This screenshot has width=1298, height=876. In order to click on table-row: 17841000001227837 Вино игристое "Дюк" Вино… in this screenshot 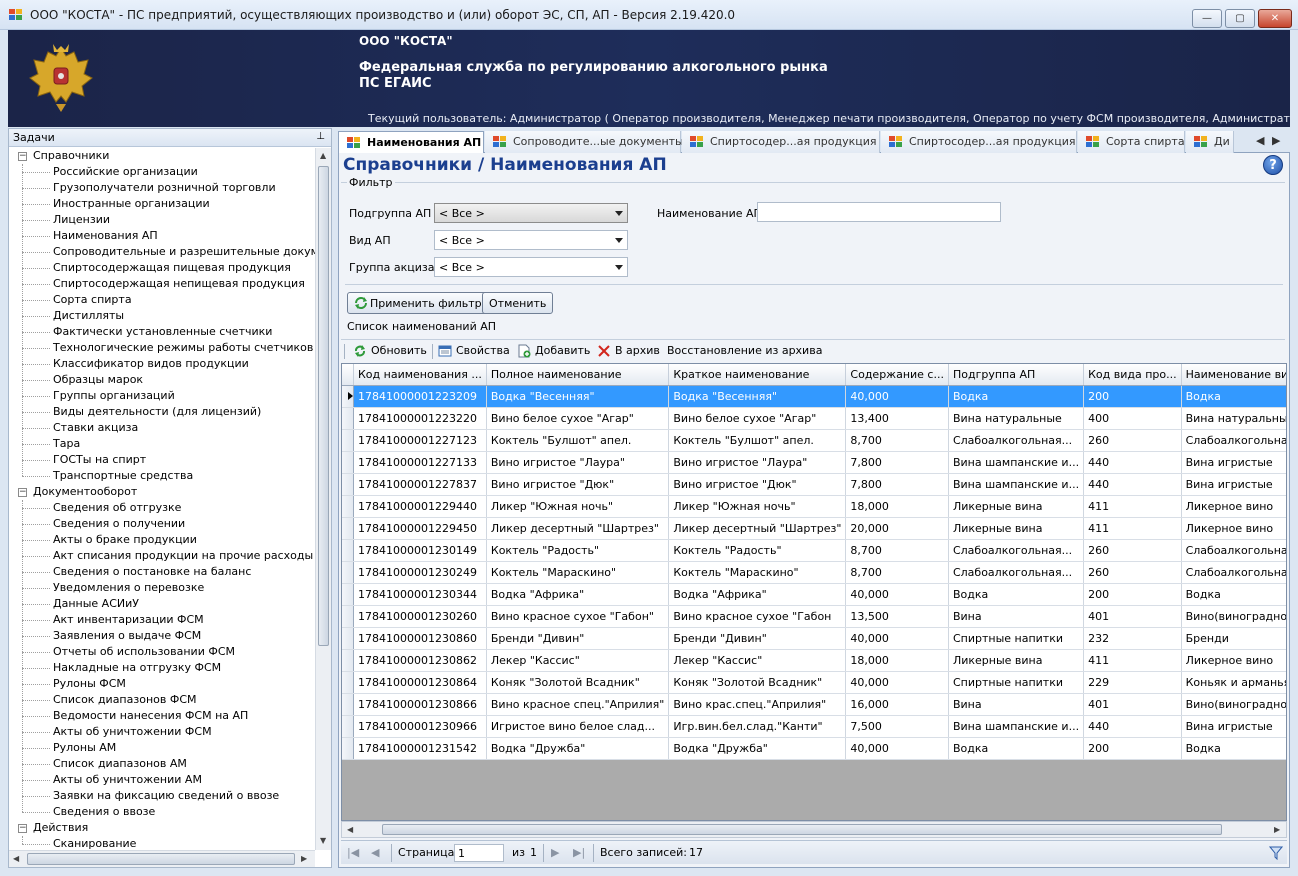, I will do `click(814, 484)`.